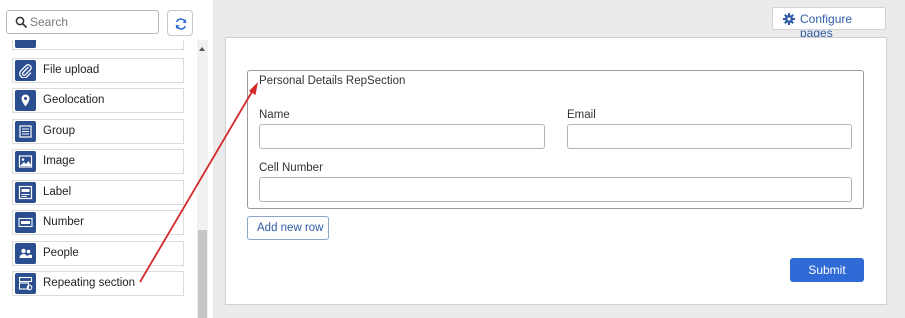  Describe the element at coordinates (98, 253) in the screenshot. I see `toolbox-item-people: People` at that location.